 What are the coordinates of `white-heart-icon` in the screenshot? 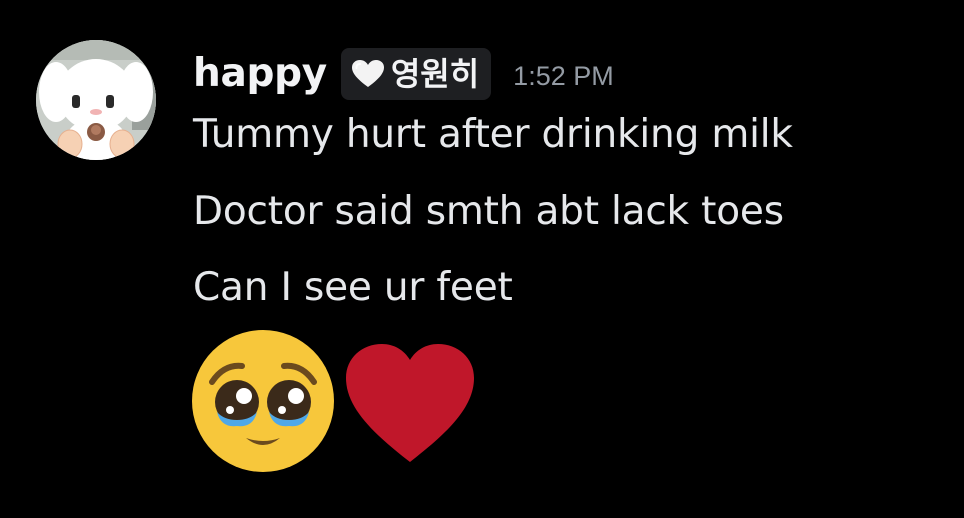 It's located at (367, 73).